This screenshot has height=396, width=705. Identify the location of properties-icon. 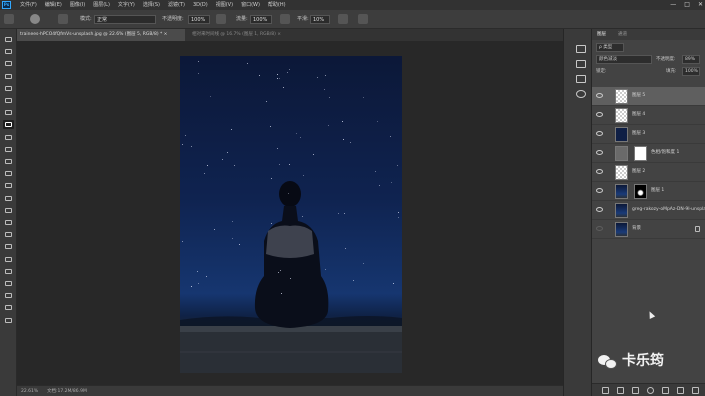
(581, 64).